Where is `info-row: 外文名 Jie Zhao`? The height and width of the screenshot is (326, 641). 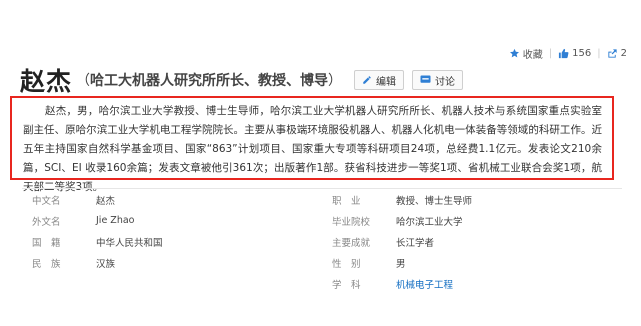
info-row: 外文名 Jie Zhao is located at coordinates (172, 220).